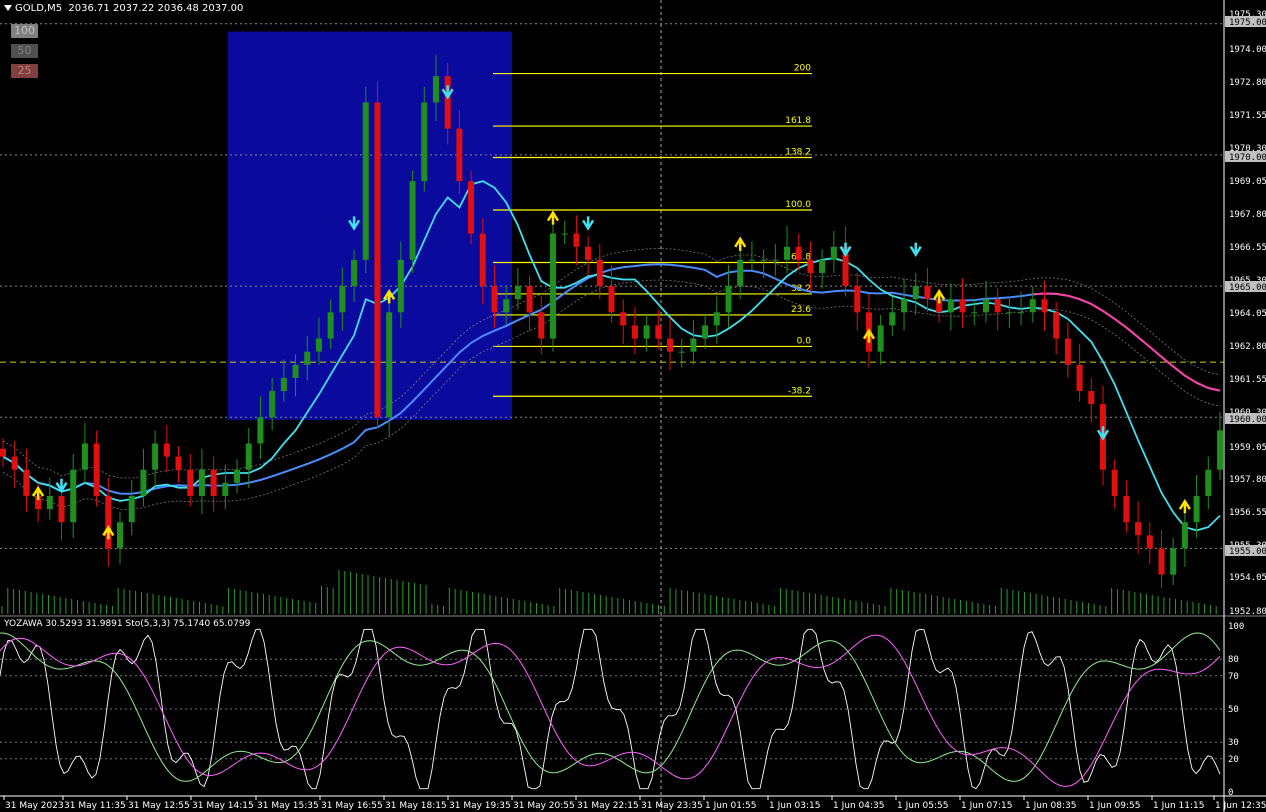  Describe the element at coordinates (1247, 480) in the screenshot. I see `price-tick: 1957.80` at that location.